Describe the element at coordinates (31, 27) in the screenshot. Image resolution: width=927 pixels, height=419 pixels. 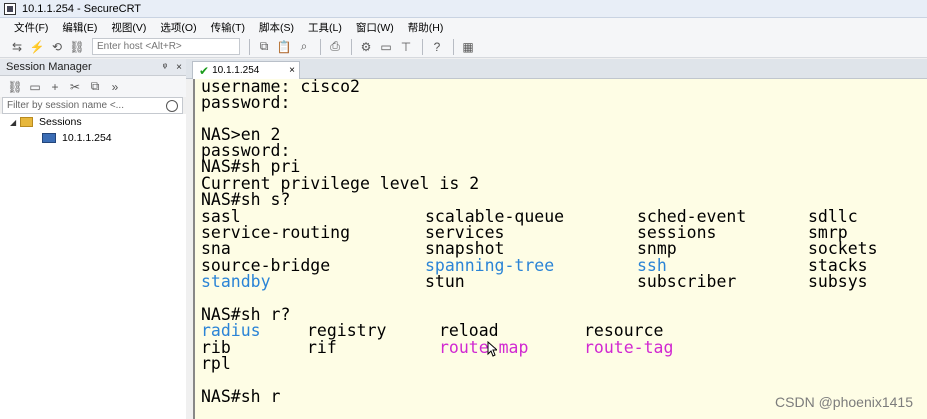
I see `menu-file: 文件(F)` at that location.